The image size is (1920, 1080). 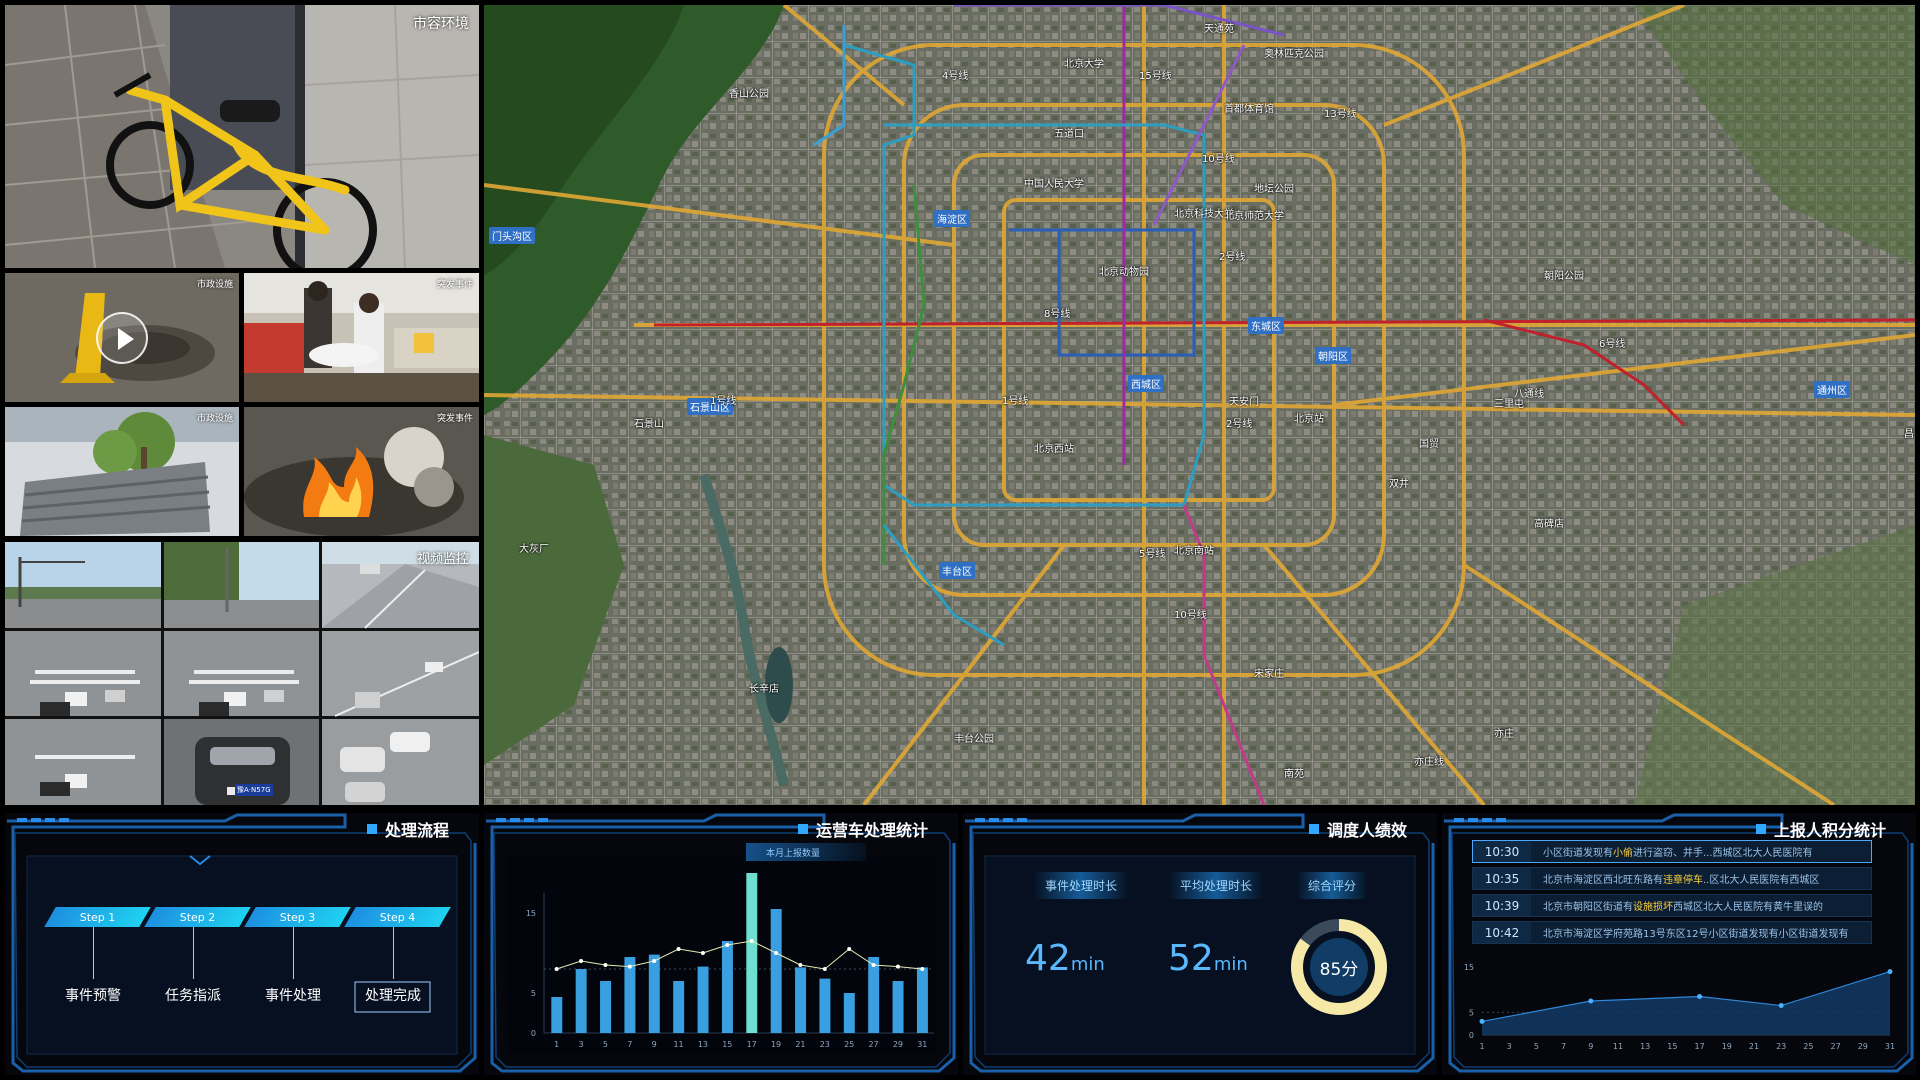 What do you see at coordinates (955, 76) in the screenshot?
I see `subway-line-label: 4号线` at bounding box center [955, 76].